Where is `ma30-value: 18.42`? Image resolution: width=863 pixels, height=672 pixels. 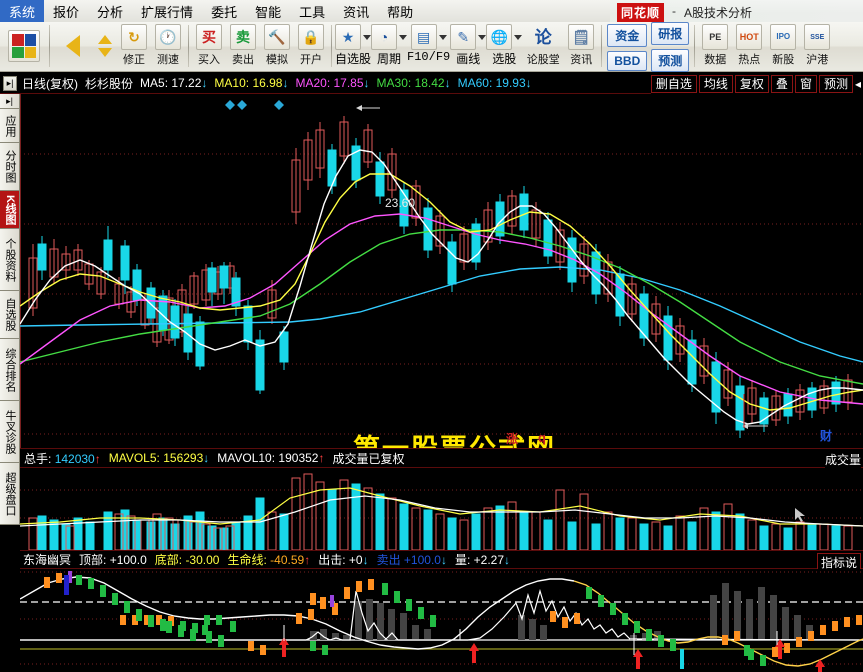 ma30-value: 18.42 is located at coordinates (429, 83).